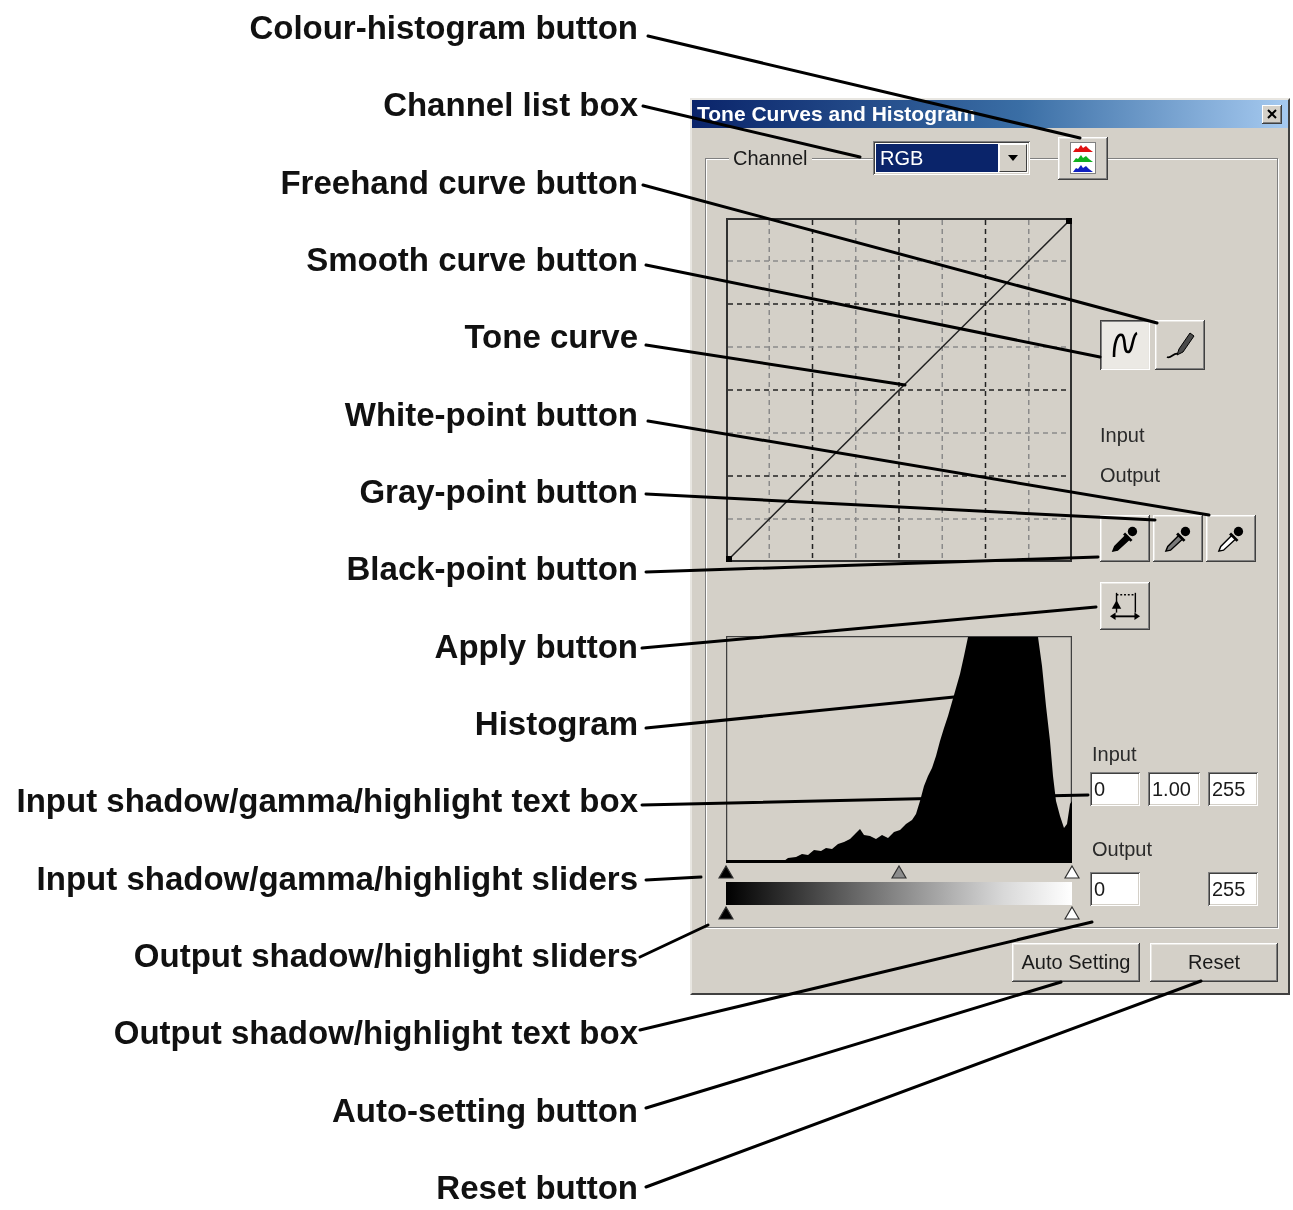 This screenshot has height=1210, width=1293. What do you see at coordinates (510, 105) in the screenshot?
I see `callout-label: Channel list box` at bounding box center [510, 105].